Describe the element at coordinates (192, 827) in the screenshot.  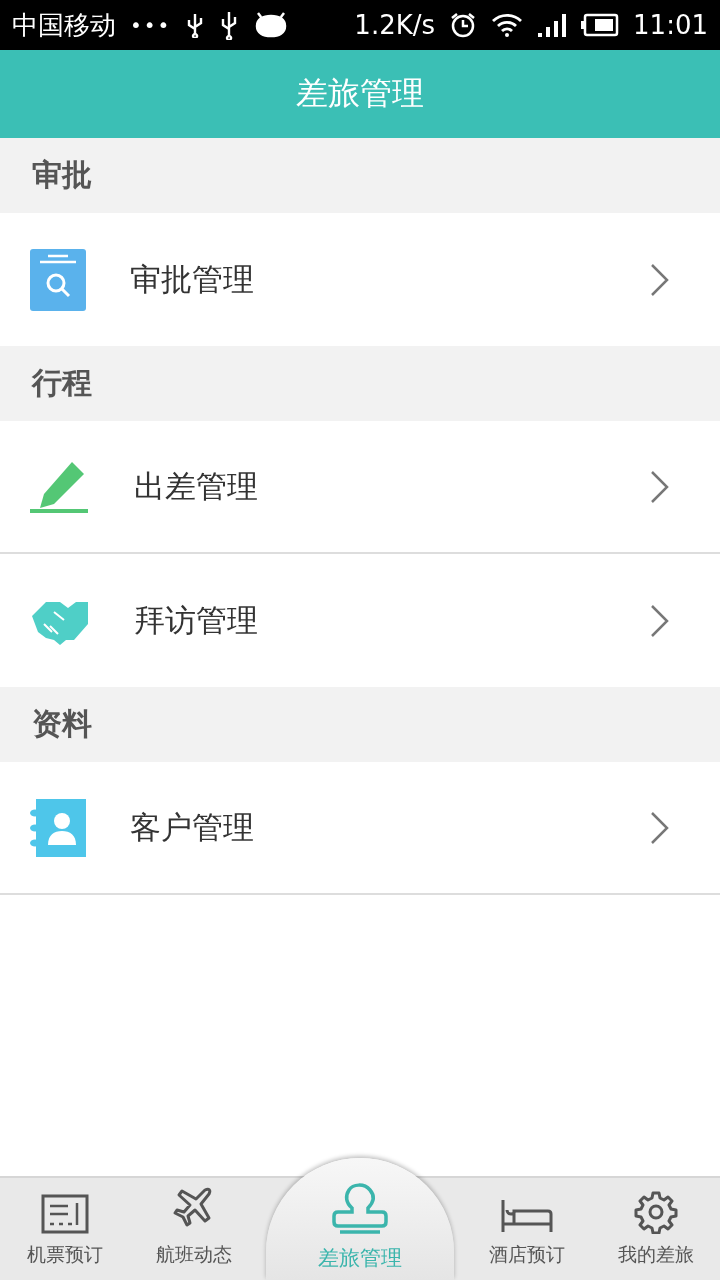
I see `menu-item-label: 客户管理` at that location.